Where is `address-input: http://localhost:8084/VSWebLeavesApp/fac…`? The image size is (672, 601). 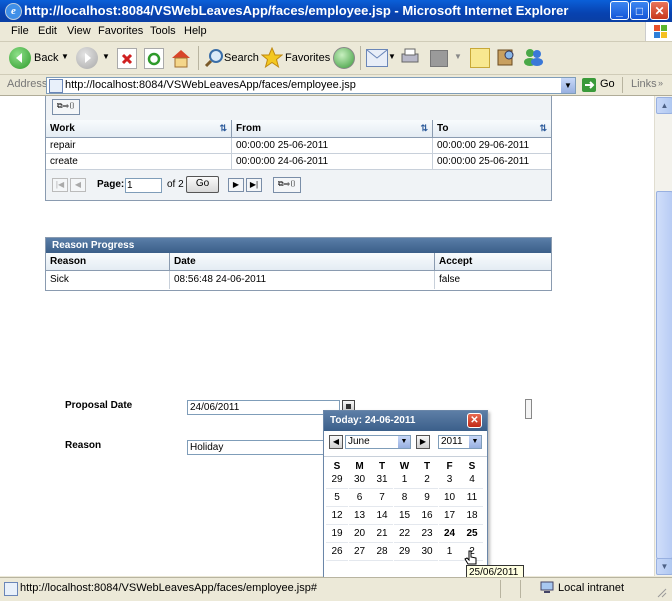 address-input: http://localhost:8084/VSWebLeavesApp/fac… is located at coordinates (210, 85).